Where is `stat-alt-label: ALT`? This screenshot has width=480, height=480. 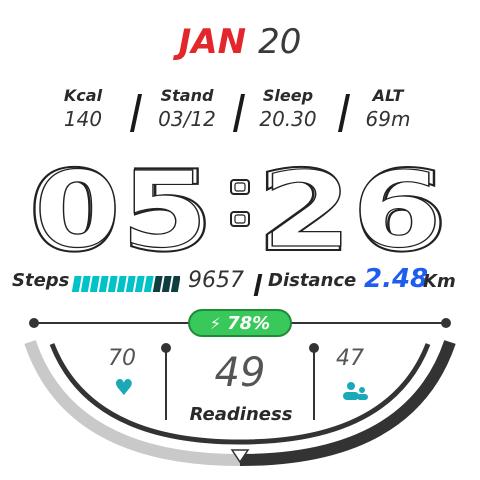 stat-alt-label: ALT is located at coordinates (388, 95).